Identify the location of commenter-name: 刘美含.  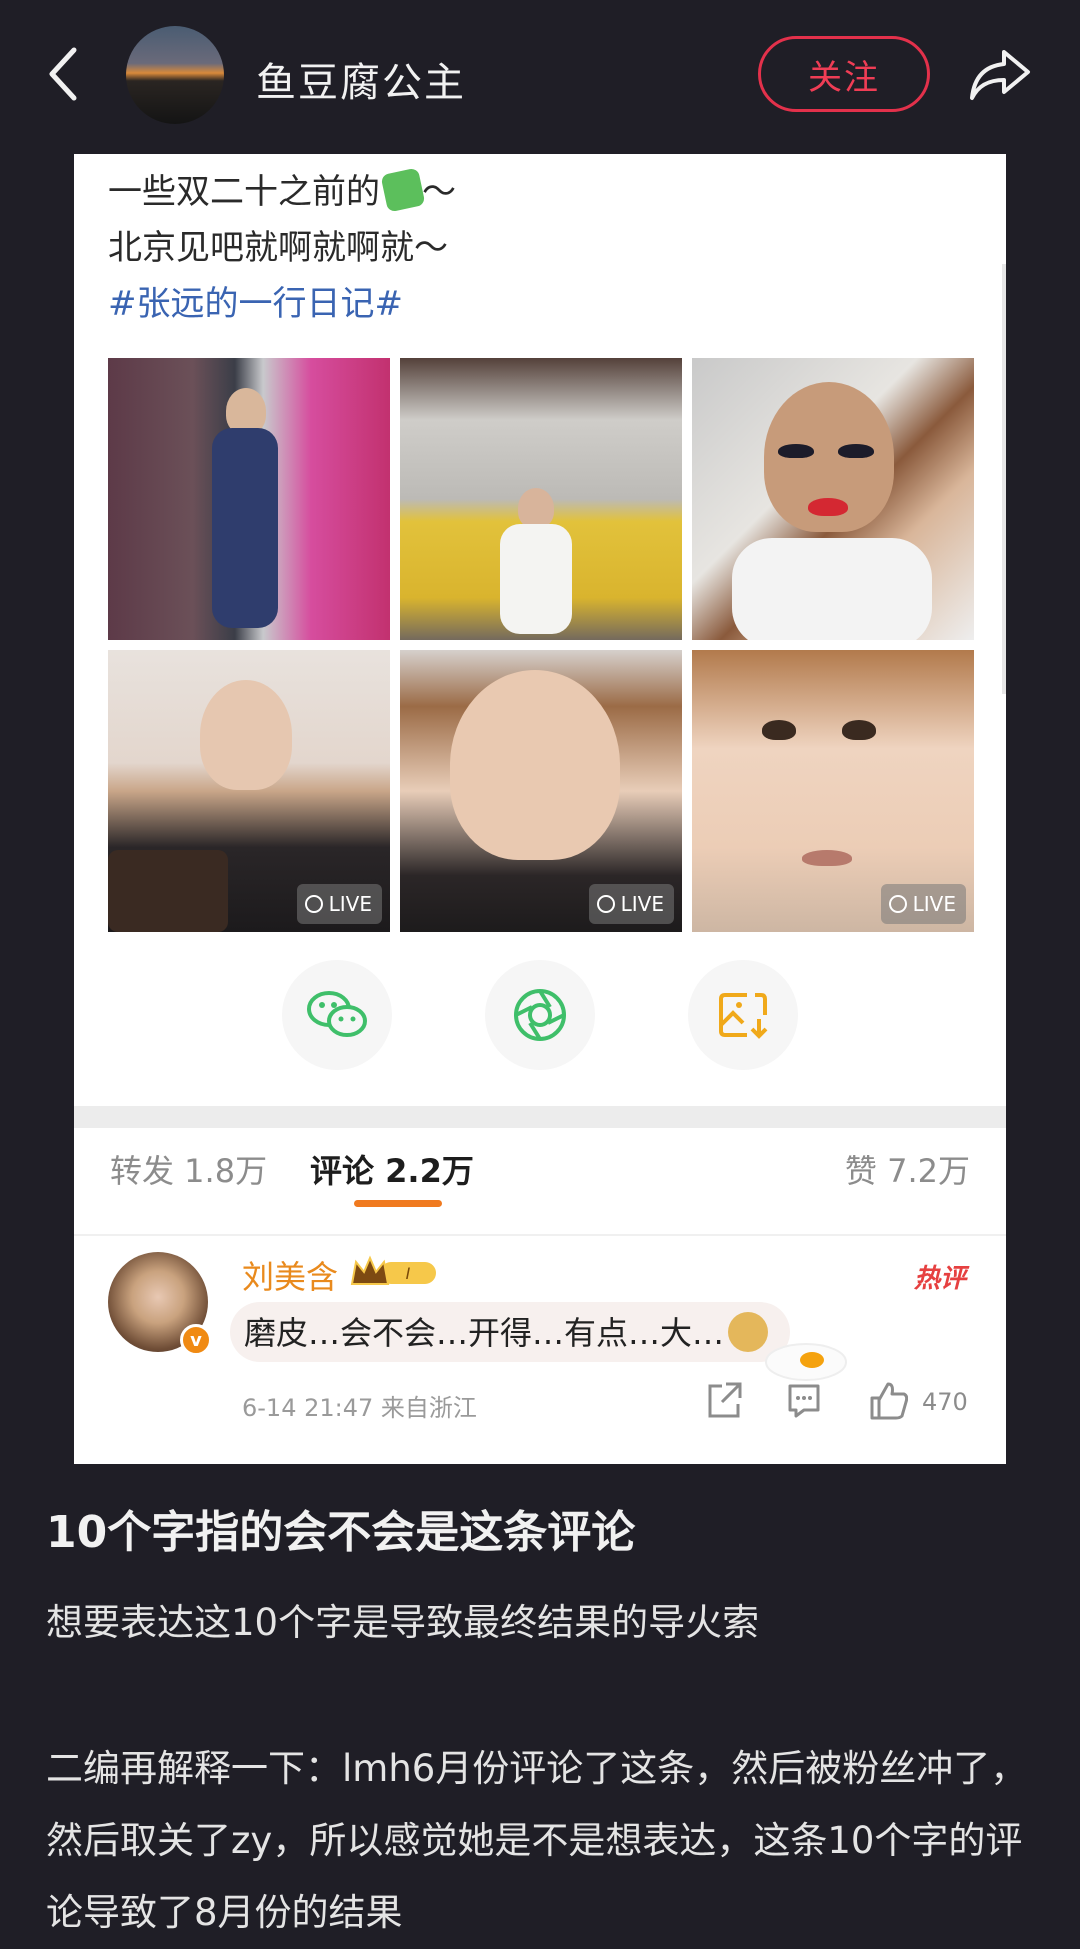
(290, 1275).